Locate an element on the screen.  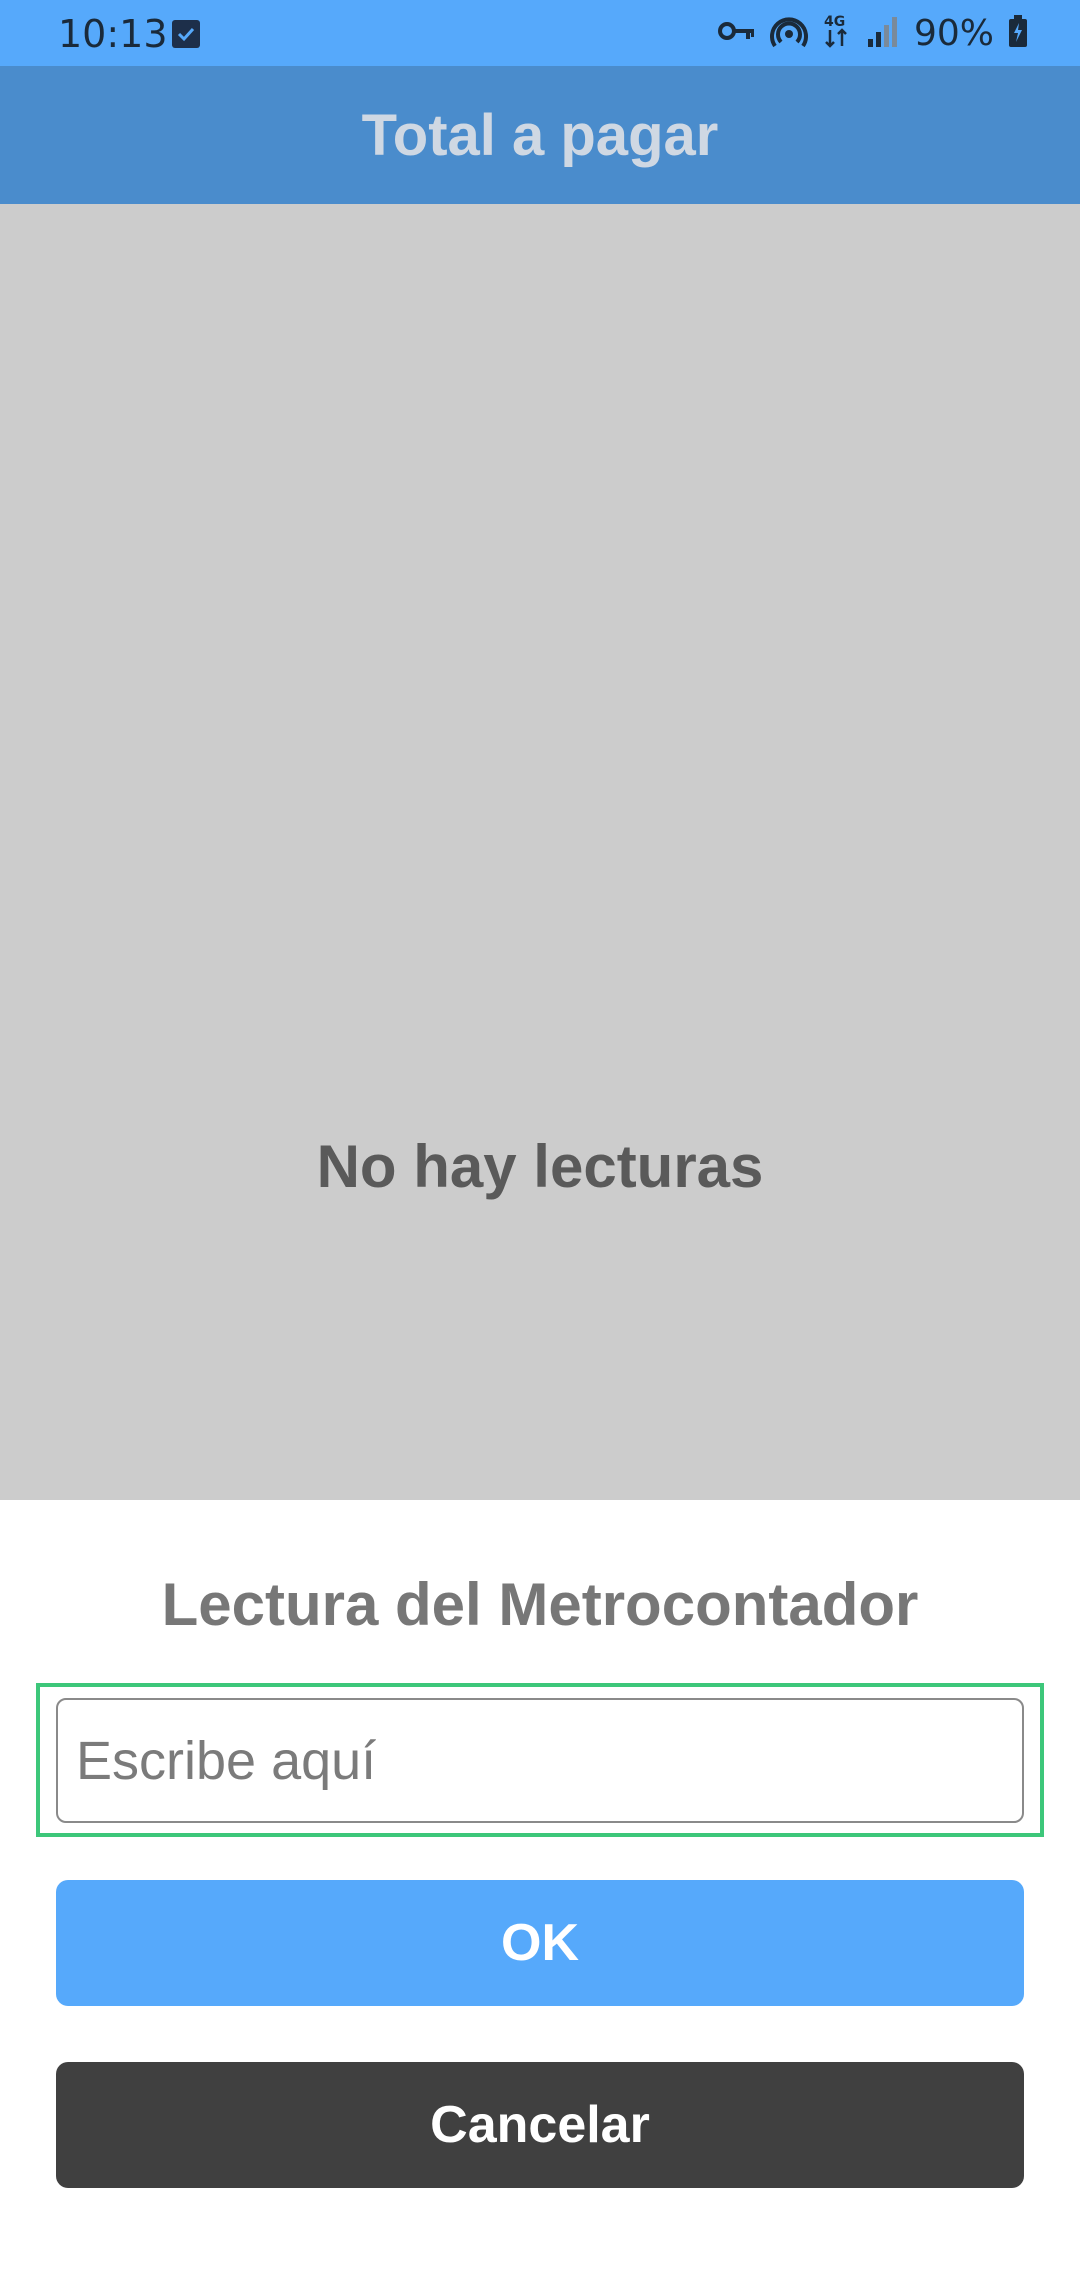
meter-reading-input is located at coordinates (540, 1760).